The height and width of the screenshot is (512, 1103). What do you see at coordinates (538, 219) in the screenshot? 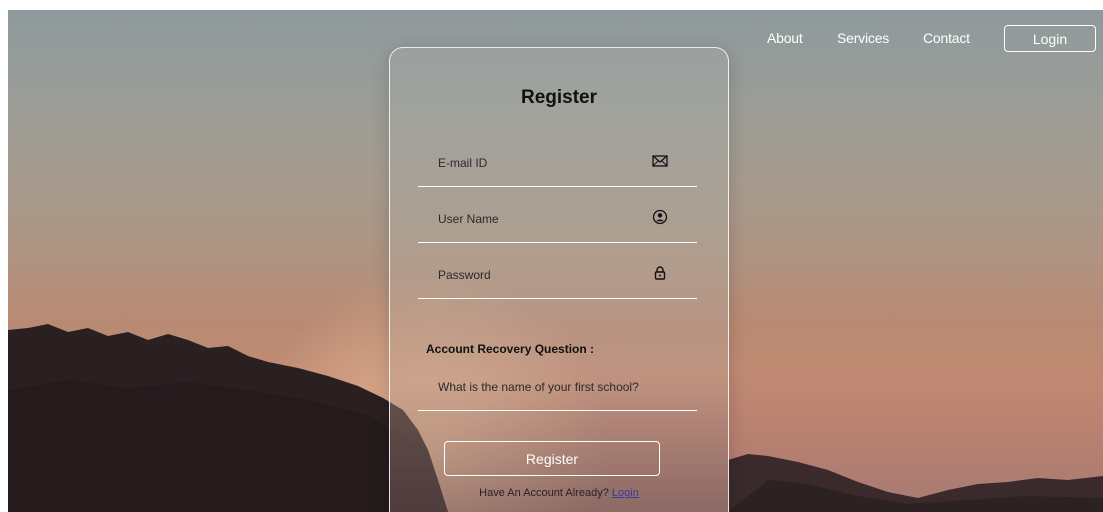
I see `username-input` at bounding box center [538, 219].